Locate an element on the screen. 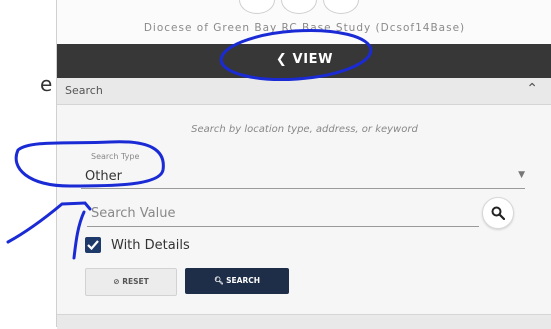 Image resolution: width=551 pixels, height=329 pixels. chevron-up-icon: ⌃ is located at coordinates (532, 89).